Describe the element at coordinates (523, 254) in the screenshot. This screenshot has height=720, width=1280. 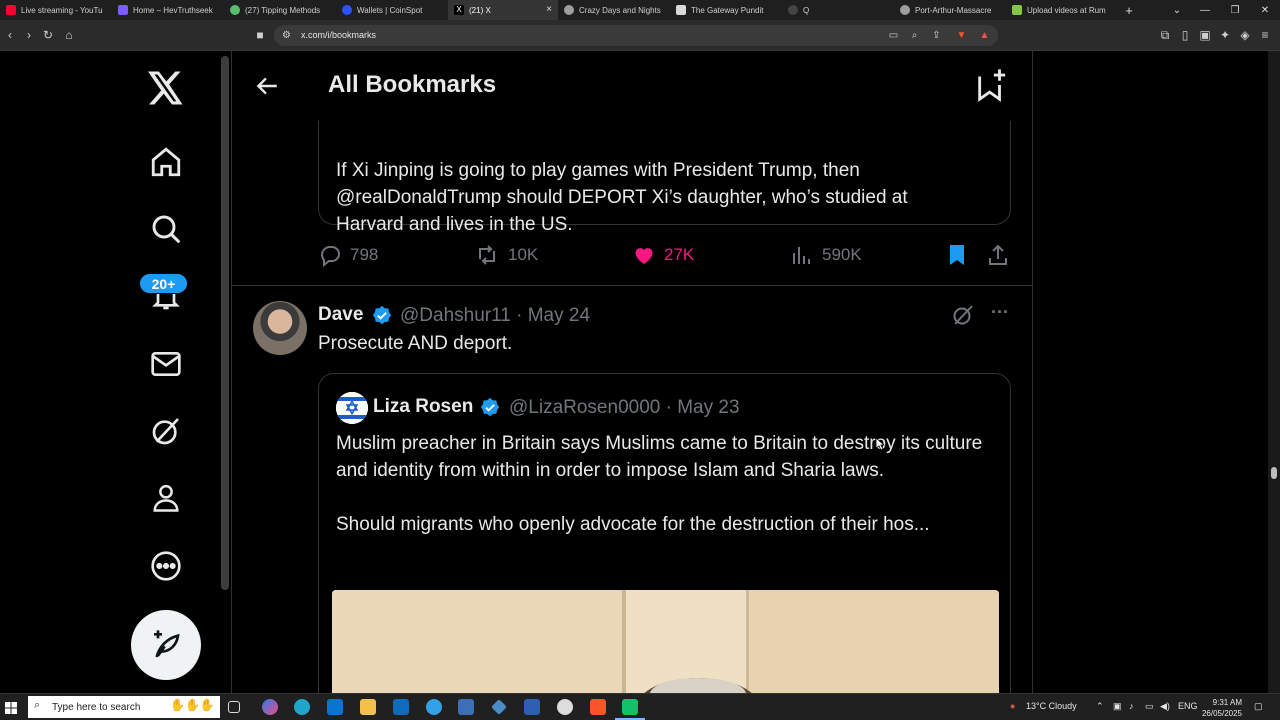
I see `repost-count: 10K` at that location.